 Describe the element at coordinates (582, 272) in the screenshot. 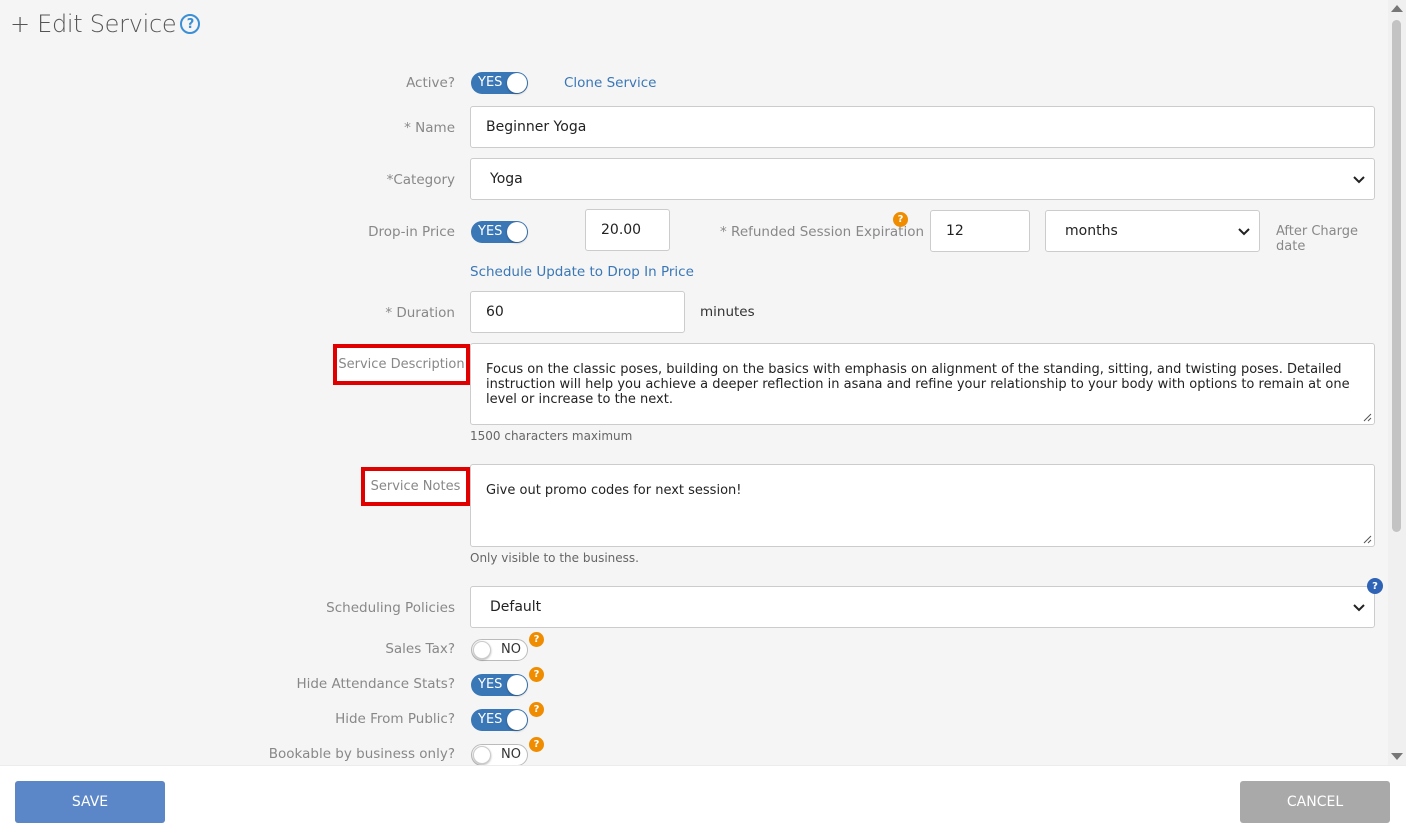

I see `schedule-update-link: Schedule Update to Drop In Price` at that location.